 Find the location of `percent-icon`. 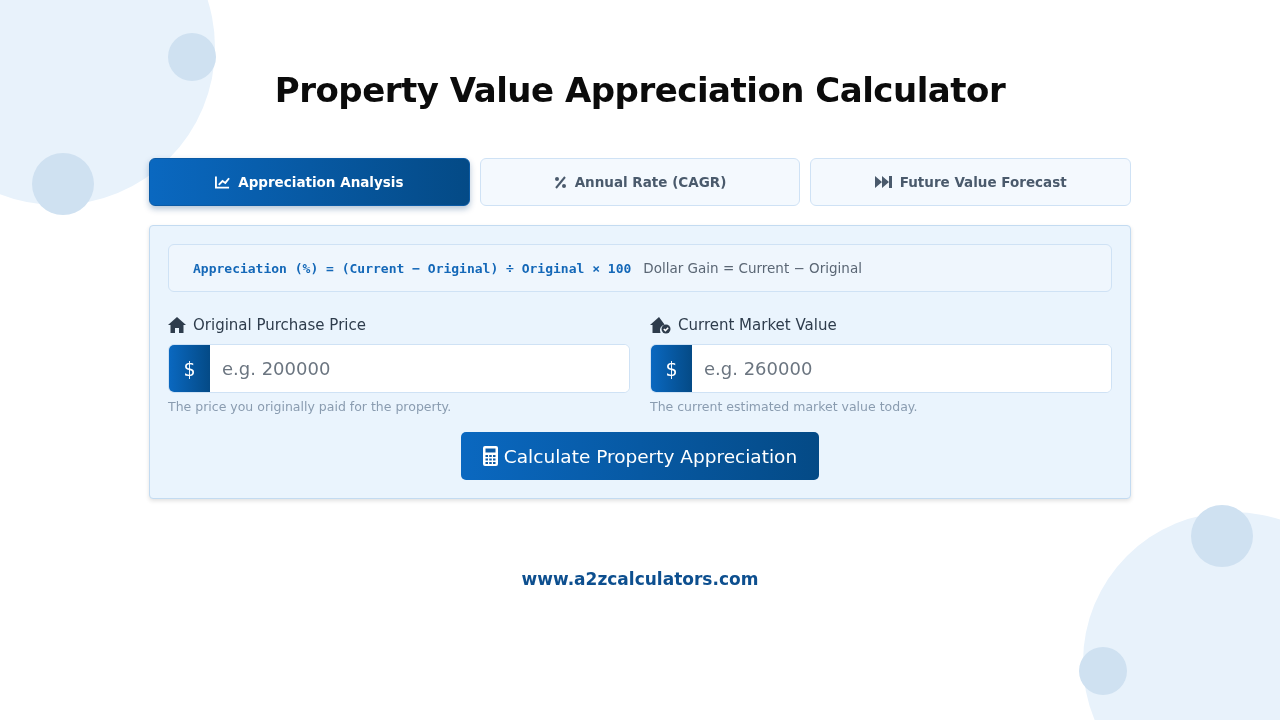

percent-icon is located at coordinates (560, 182).